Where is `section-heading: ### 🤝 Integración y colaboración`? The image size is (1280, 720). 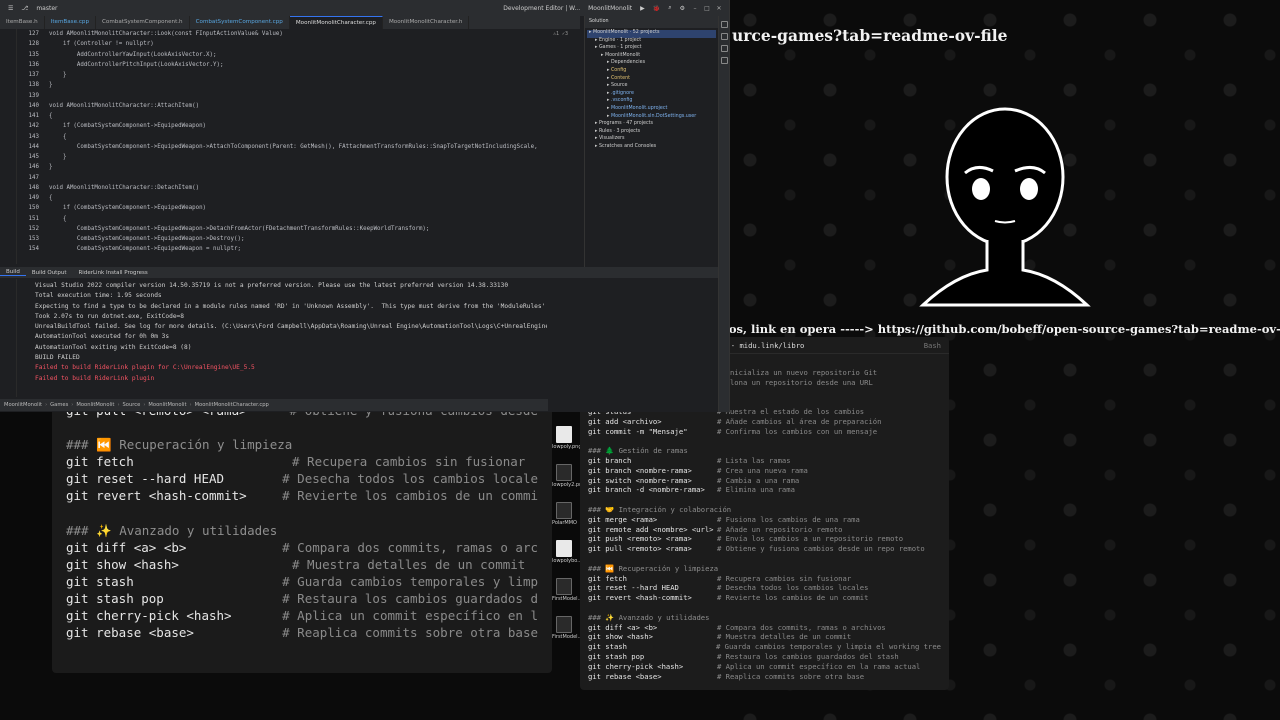
section-heading: ### 🤝 Integración y colaboración is located at coordinates (660, 509).